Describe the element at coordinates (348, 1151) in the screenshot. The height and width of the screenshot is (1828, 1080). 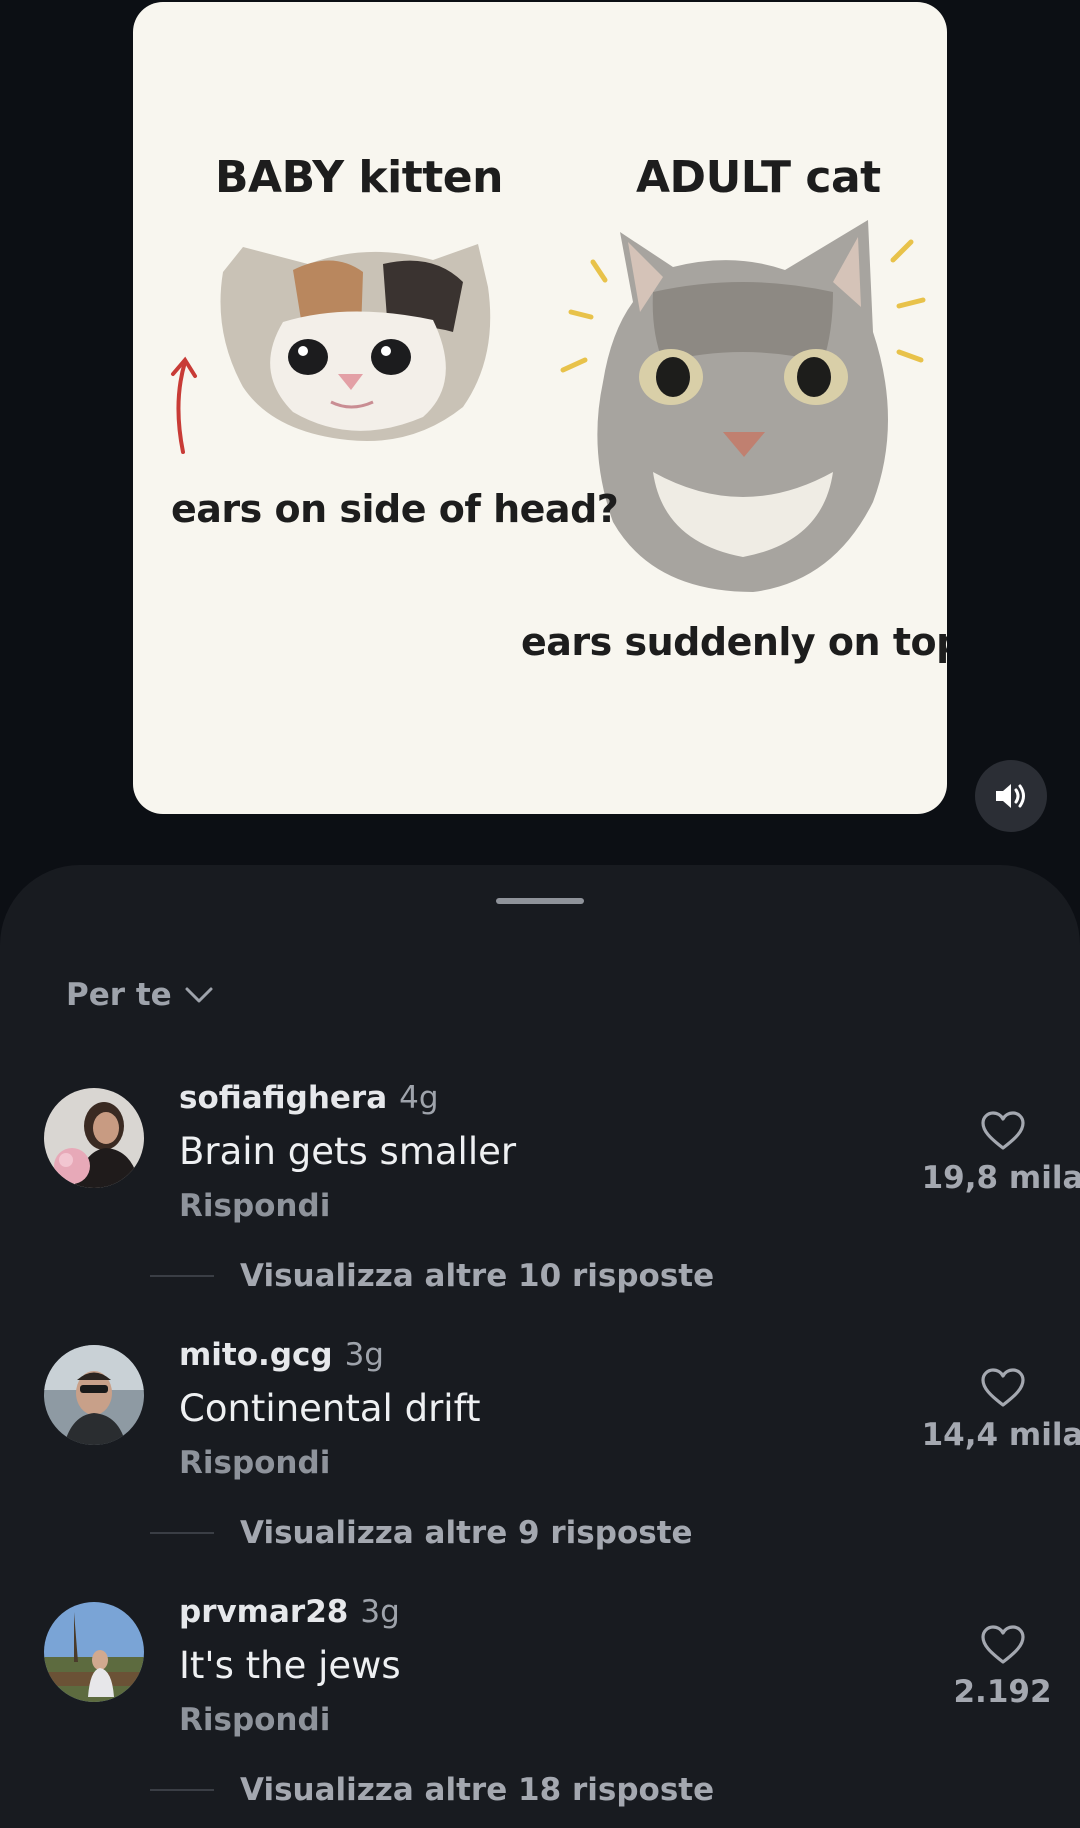
I see `comment-text: Brain gets smaller` at that location.